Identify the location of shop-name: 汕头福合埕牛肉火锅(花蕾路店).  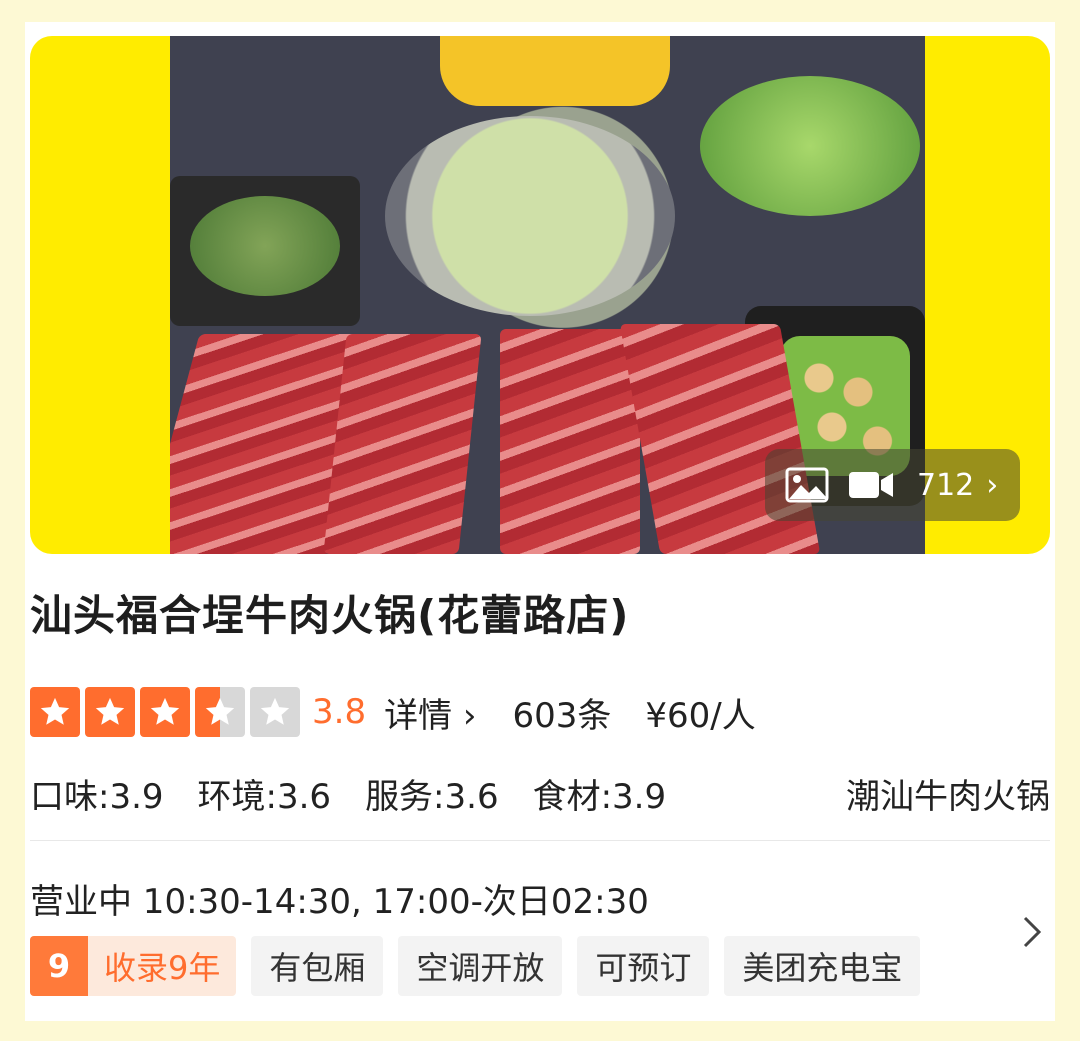
(330, 615).